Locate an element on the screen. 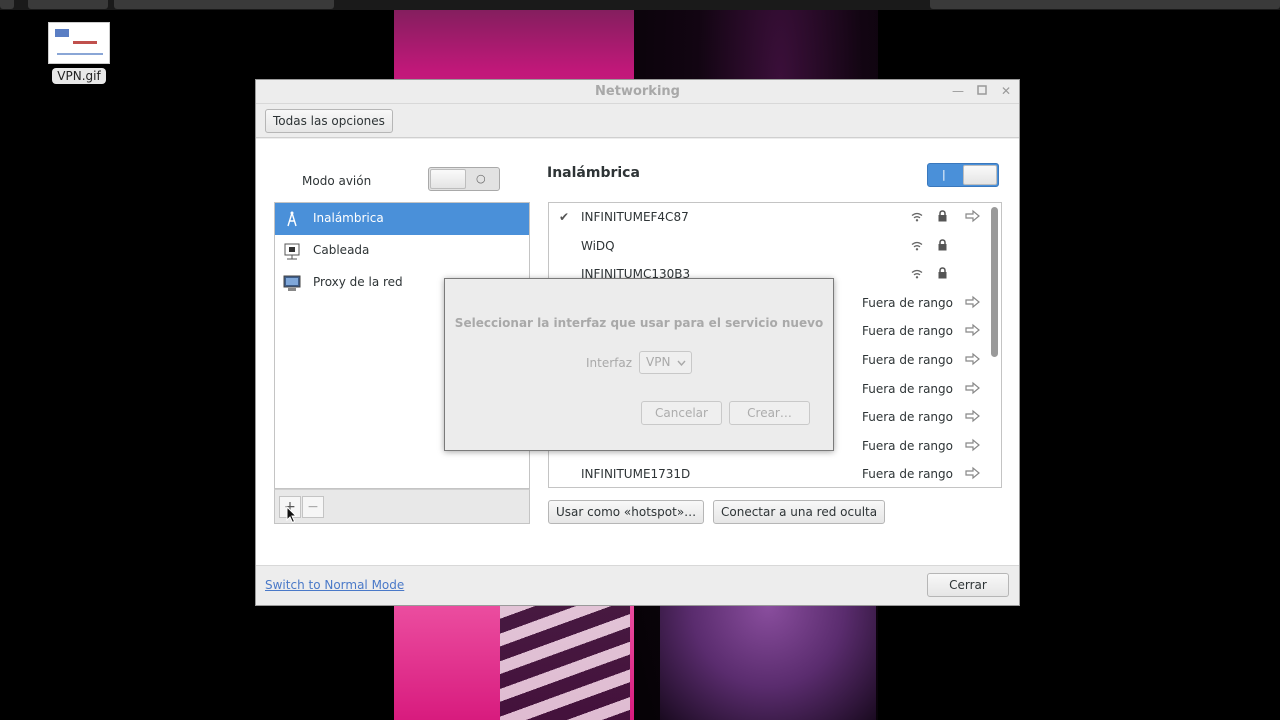 This screenshot has width=1280, height=720. airplane-mode-switch: ○ is located at coordinates (464, 179).